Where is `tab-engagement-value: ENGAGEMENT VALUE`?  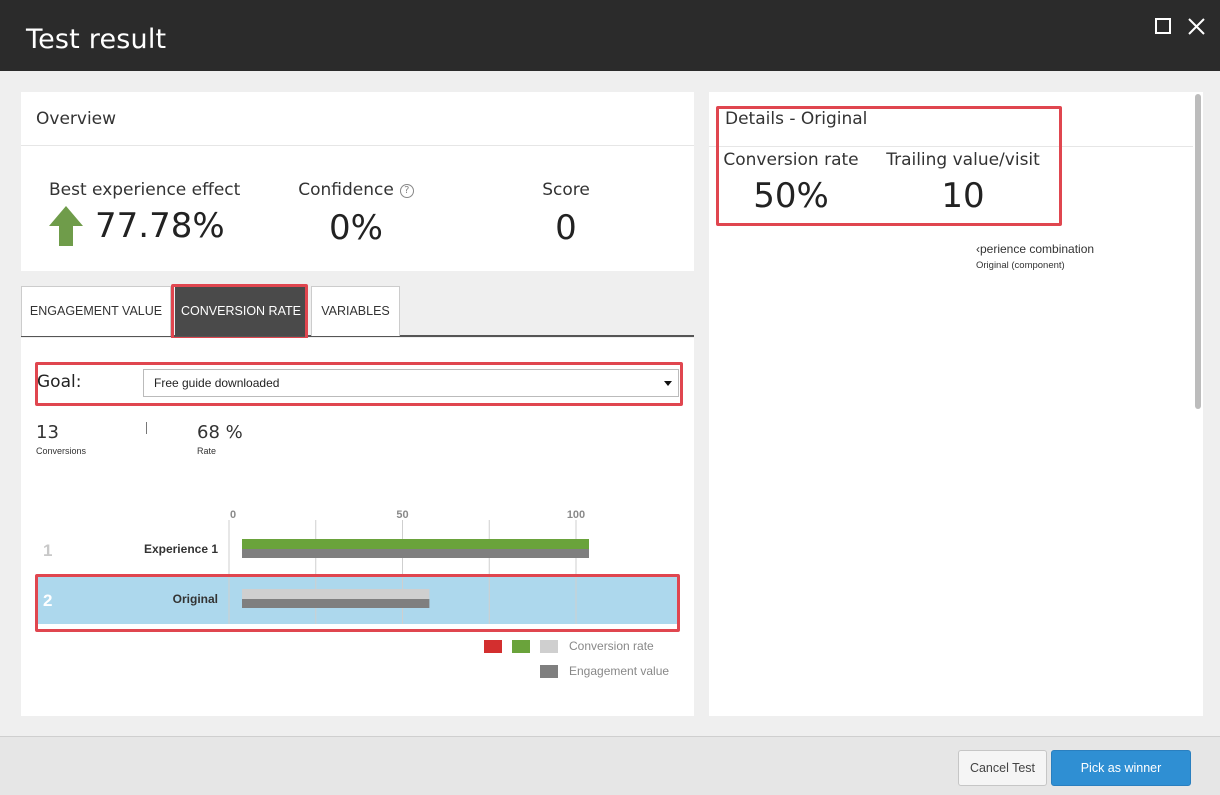 tab-engagement-value: ENGAGEMENT VALUE is located at coordinates (96, 311).